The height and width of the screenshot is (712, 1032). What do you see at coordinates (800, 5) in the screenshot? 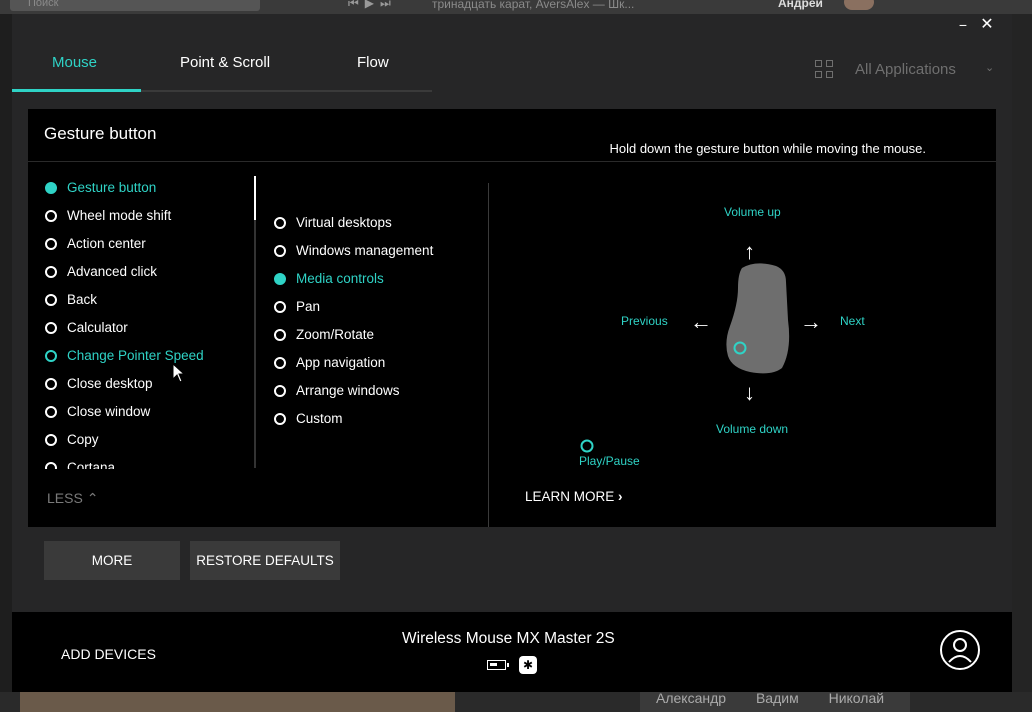
I see `background-user: Андрей` at bounding box center [800, 5].